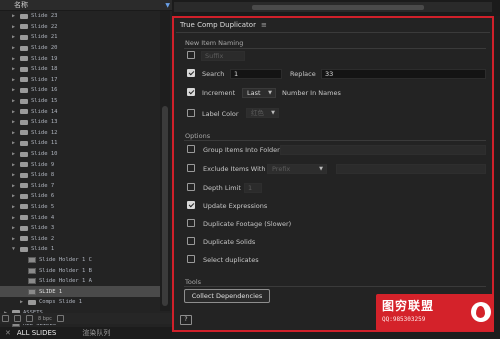 This screenshot has width=500, height=339. What do you see at coordinates (191, 113) in the screenshot?
I see `label-color-checkbox` at bounding box center [191, 113].